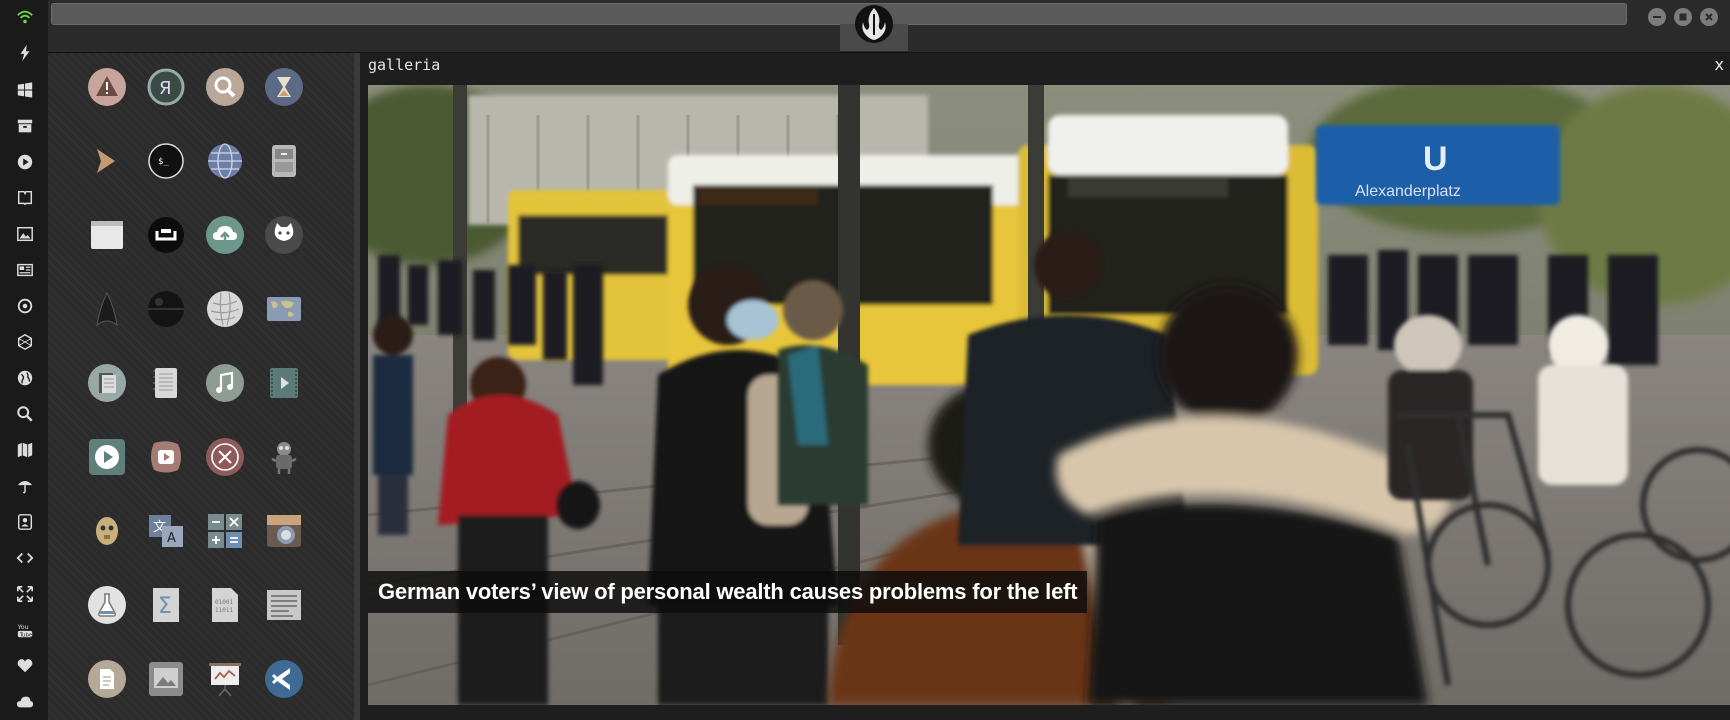  Describe the element at coordinates (1709, 17) in the screenshot. I see `close-window-button` at that location.